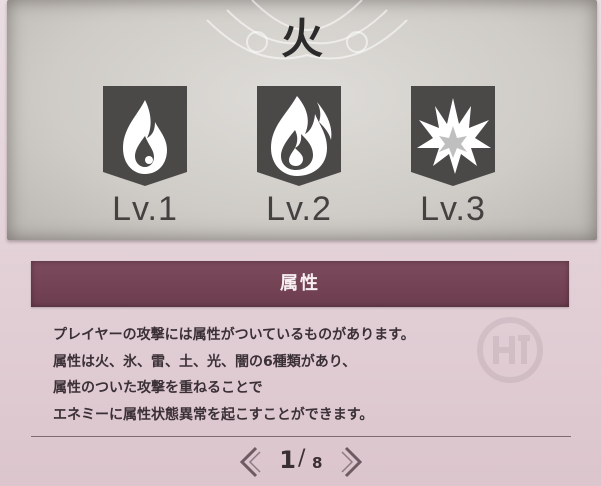 This screenshot has height=486, width=601. What do you see at coordinates (301, 38) in the screenshot?
I see `element-title: 火` at bounding box center [301, 38].